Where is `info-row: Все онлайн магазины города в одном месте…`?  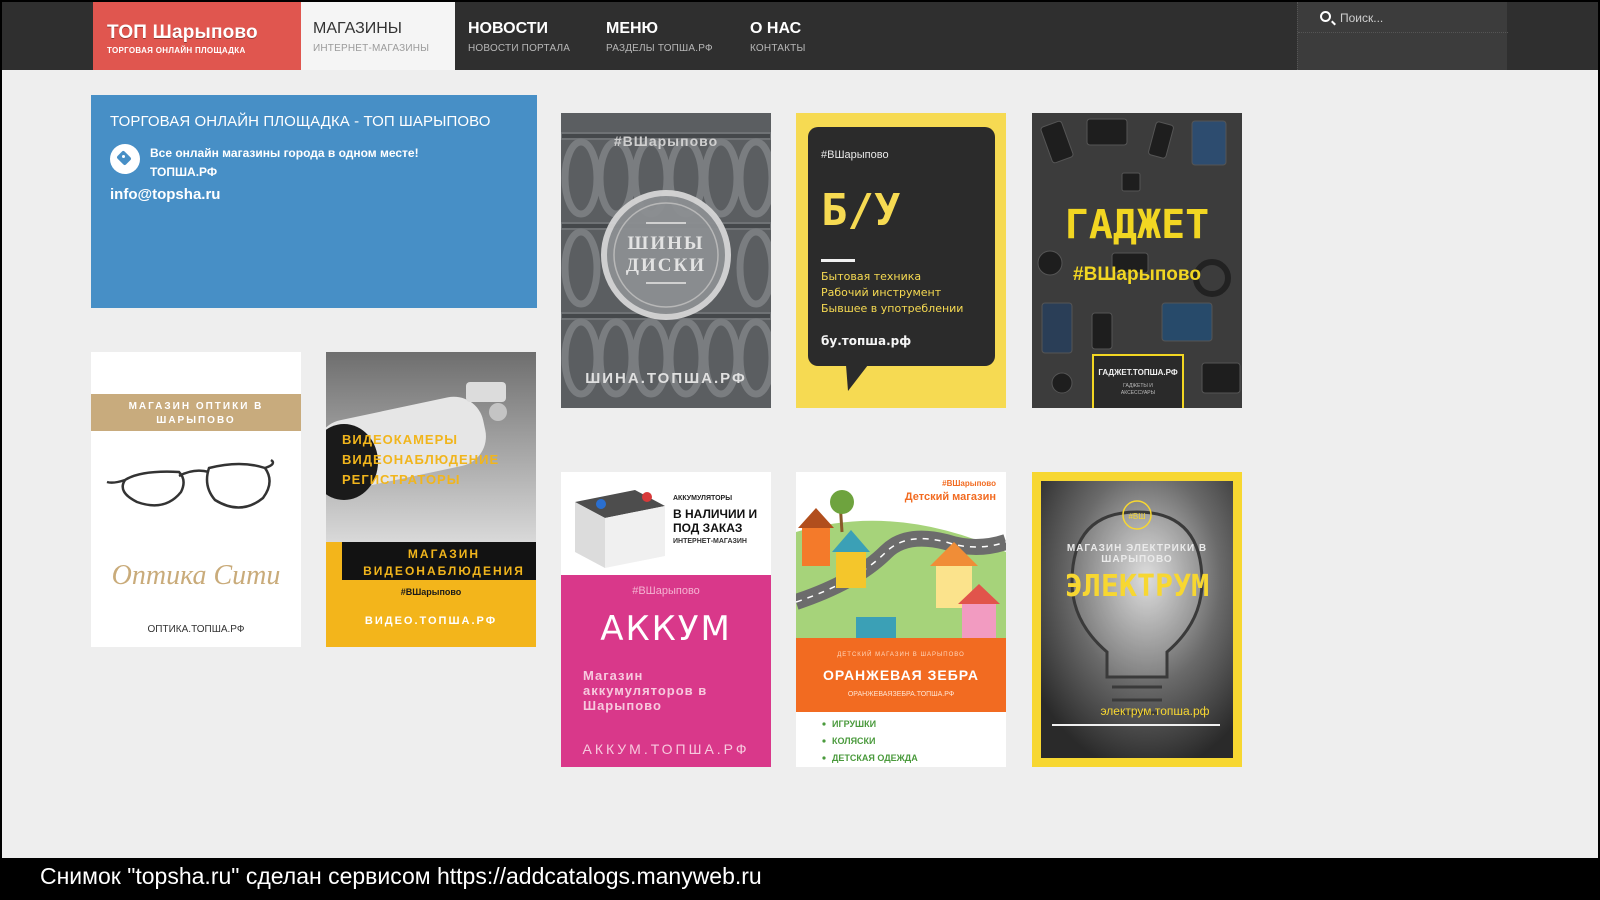
info-row: Все онлайн магазины города в одном месте… is located at coordinates (314, 163).